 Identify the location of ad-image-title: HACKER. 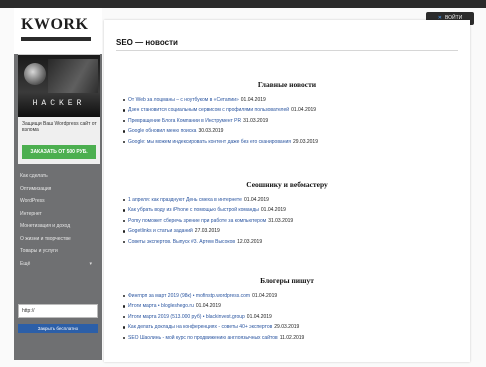
(59, 103).